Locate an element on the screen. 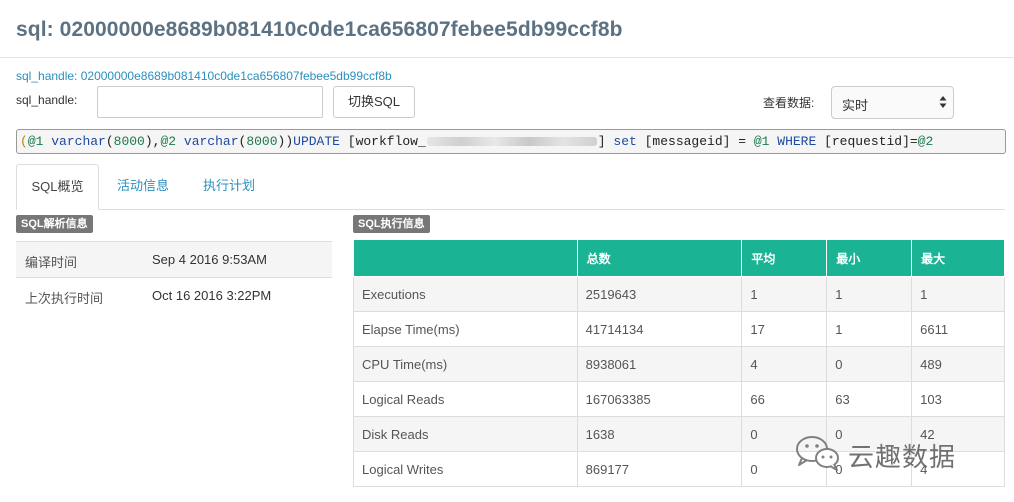  metric-max: 489 is located at coordinates (958, 364).